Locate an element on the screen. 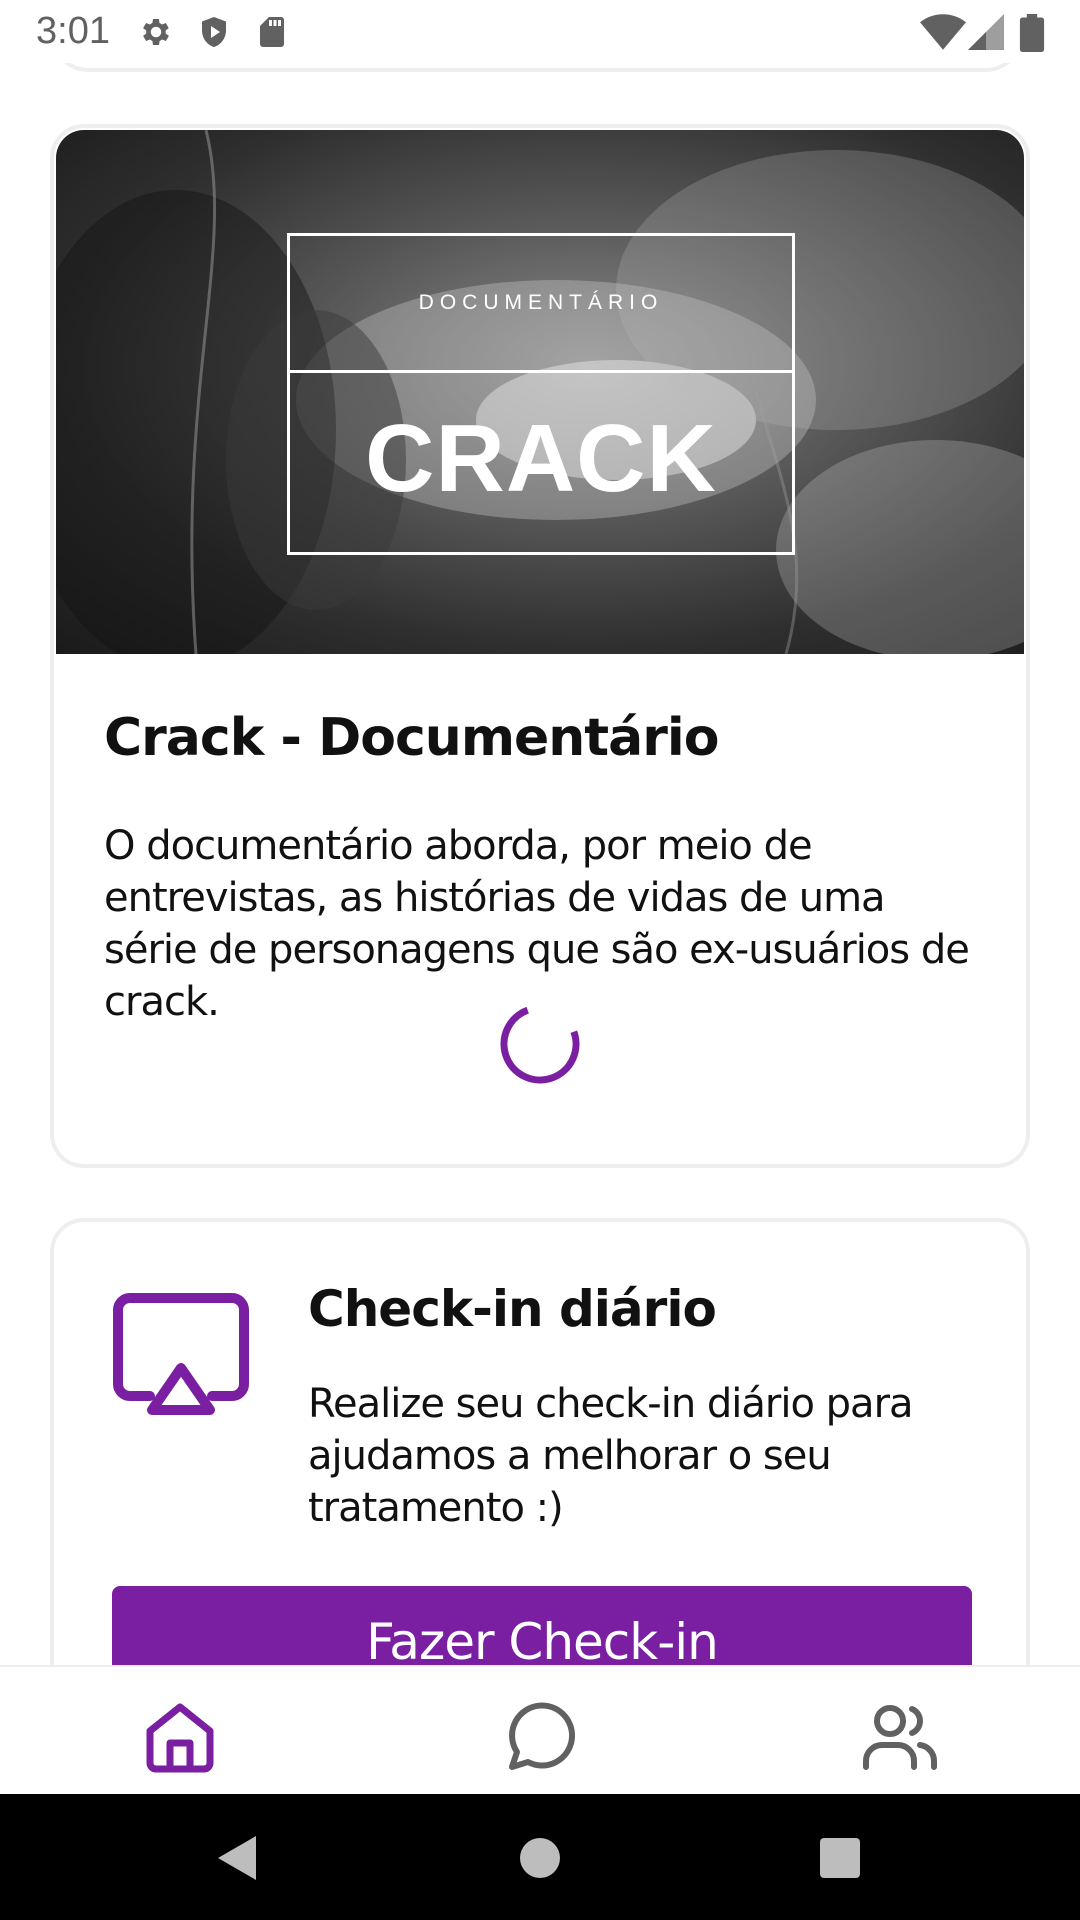  cover-kicker: DOCUMENTÁRIO is located at coordinates (541, 302).